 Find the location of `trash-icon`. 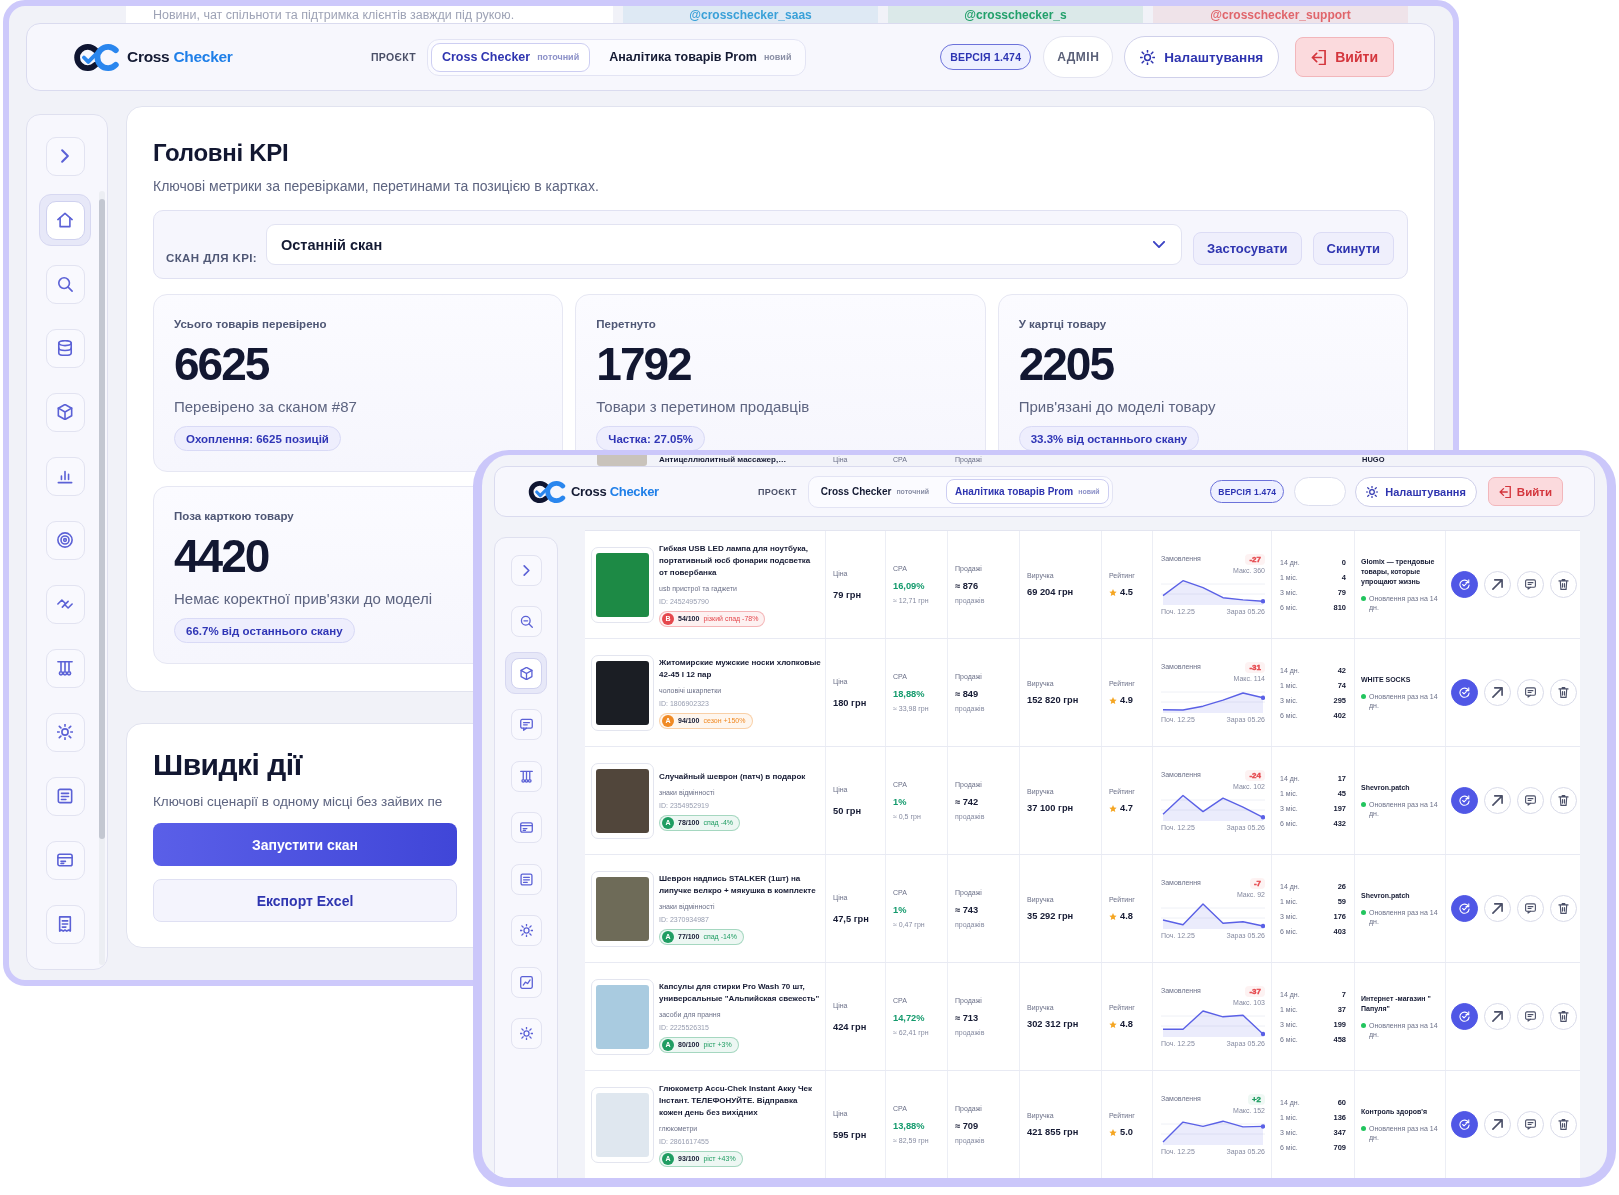

trash-icon is located at coordinates (1563, 1016).